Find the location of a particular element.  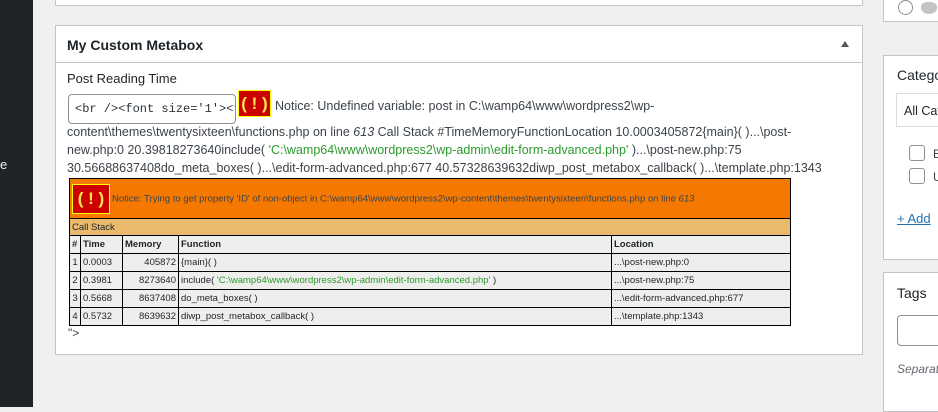

row-index: 3 is located at coordinates (75, 298).